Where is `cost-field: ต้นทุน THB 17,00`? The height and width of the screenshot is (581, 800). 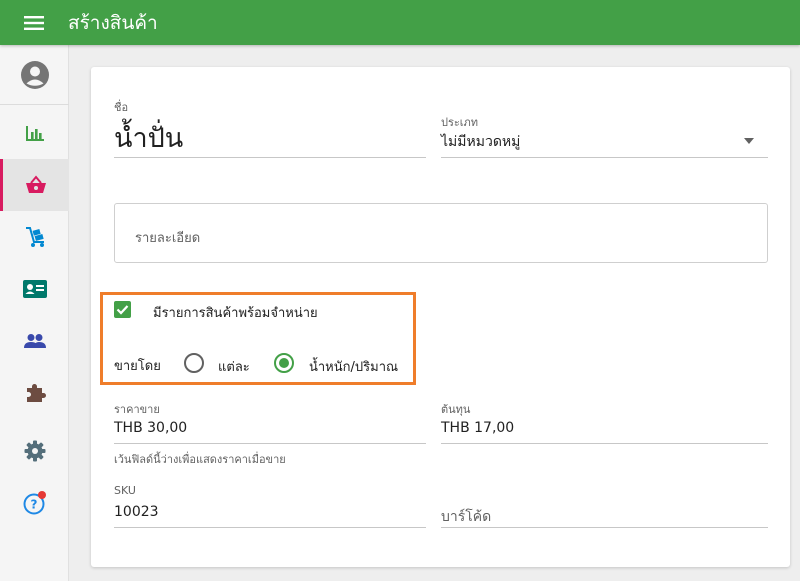 cost-field: ต้นทุน THB 17,00 is located at coordinates (604, 421).